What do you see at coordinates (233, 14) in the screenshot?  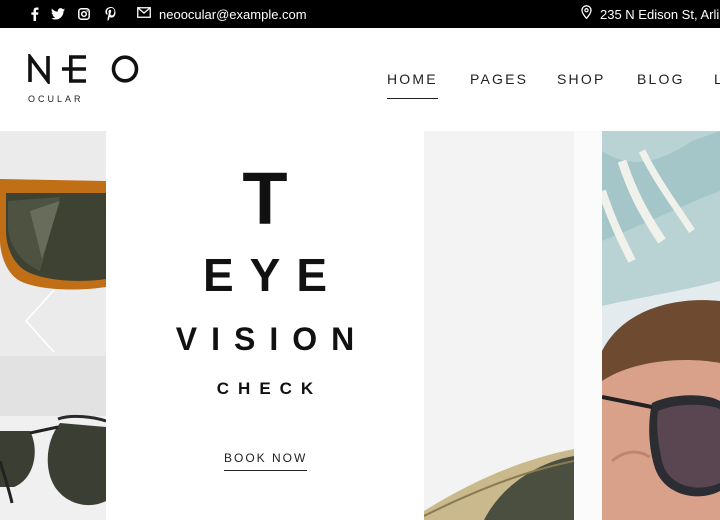 I see `email-text: neoocular@example.com` at bounding box center [233, 14].